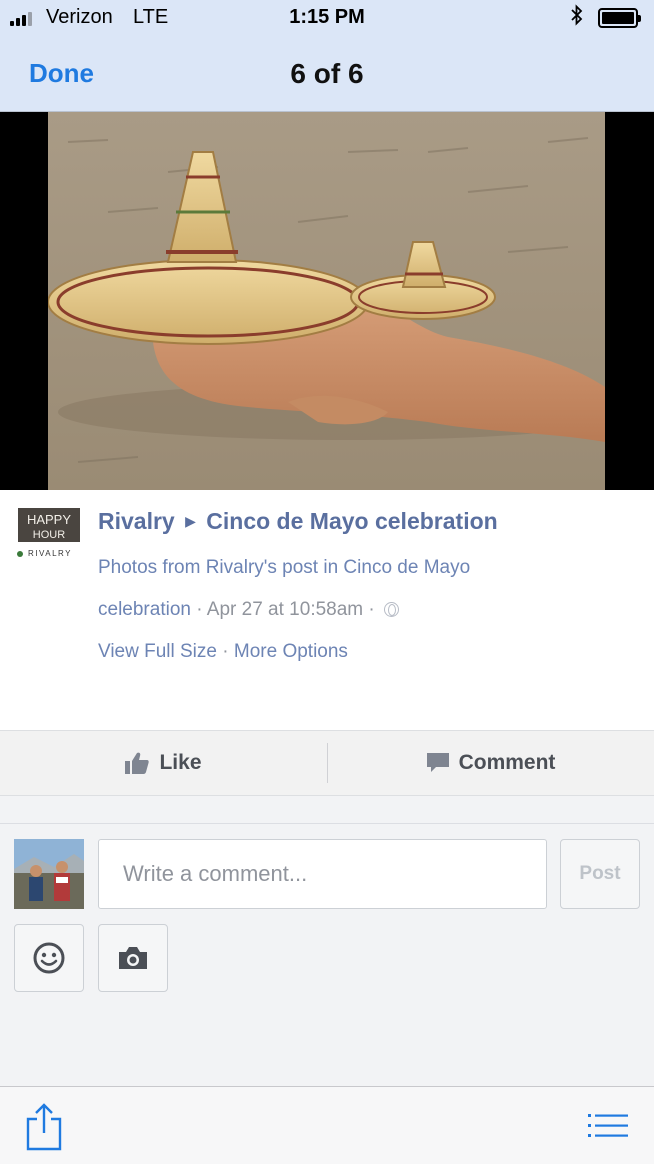  Describe the element at coordinates (136, 521) in the screenshot. I see `page-name-link: Rivalry` at that location.